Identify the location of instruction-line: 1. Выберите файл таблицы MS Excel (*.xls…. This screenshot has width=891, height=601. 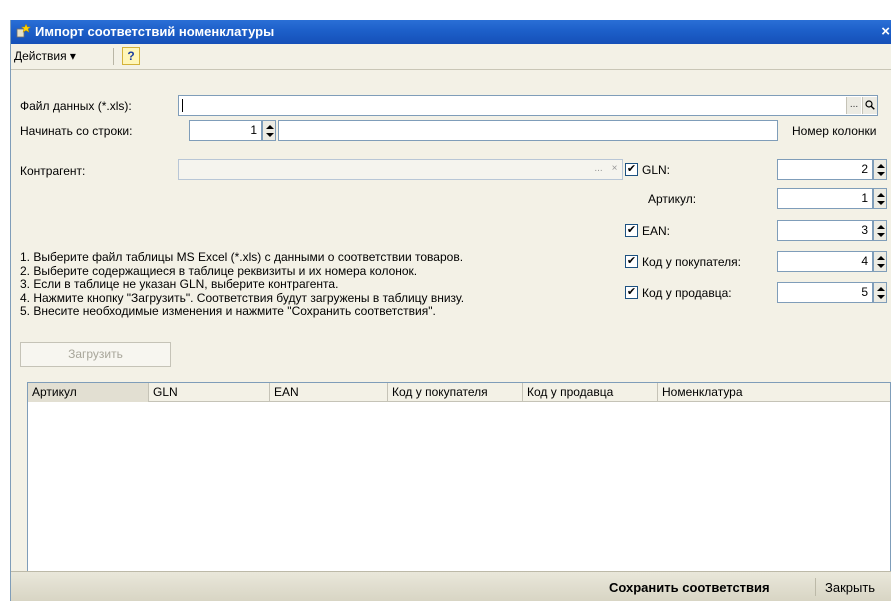
(242, 257).